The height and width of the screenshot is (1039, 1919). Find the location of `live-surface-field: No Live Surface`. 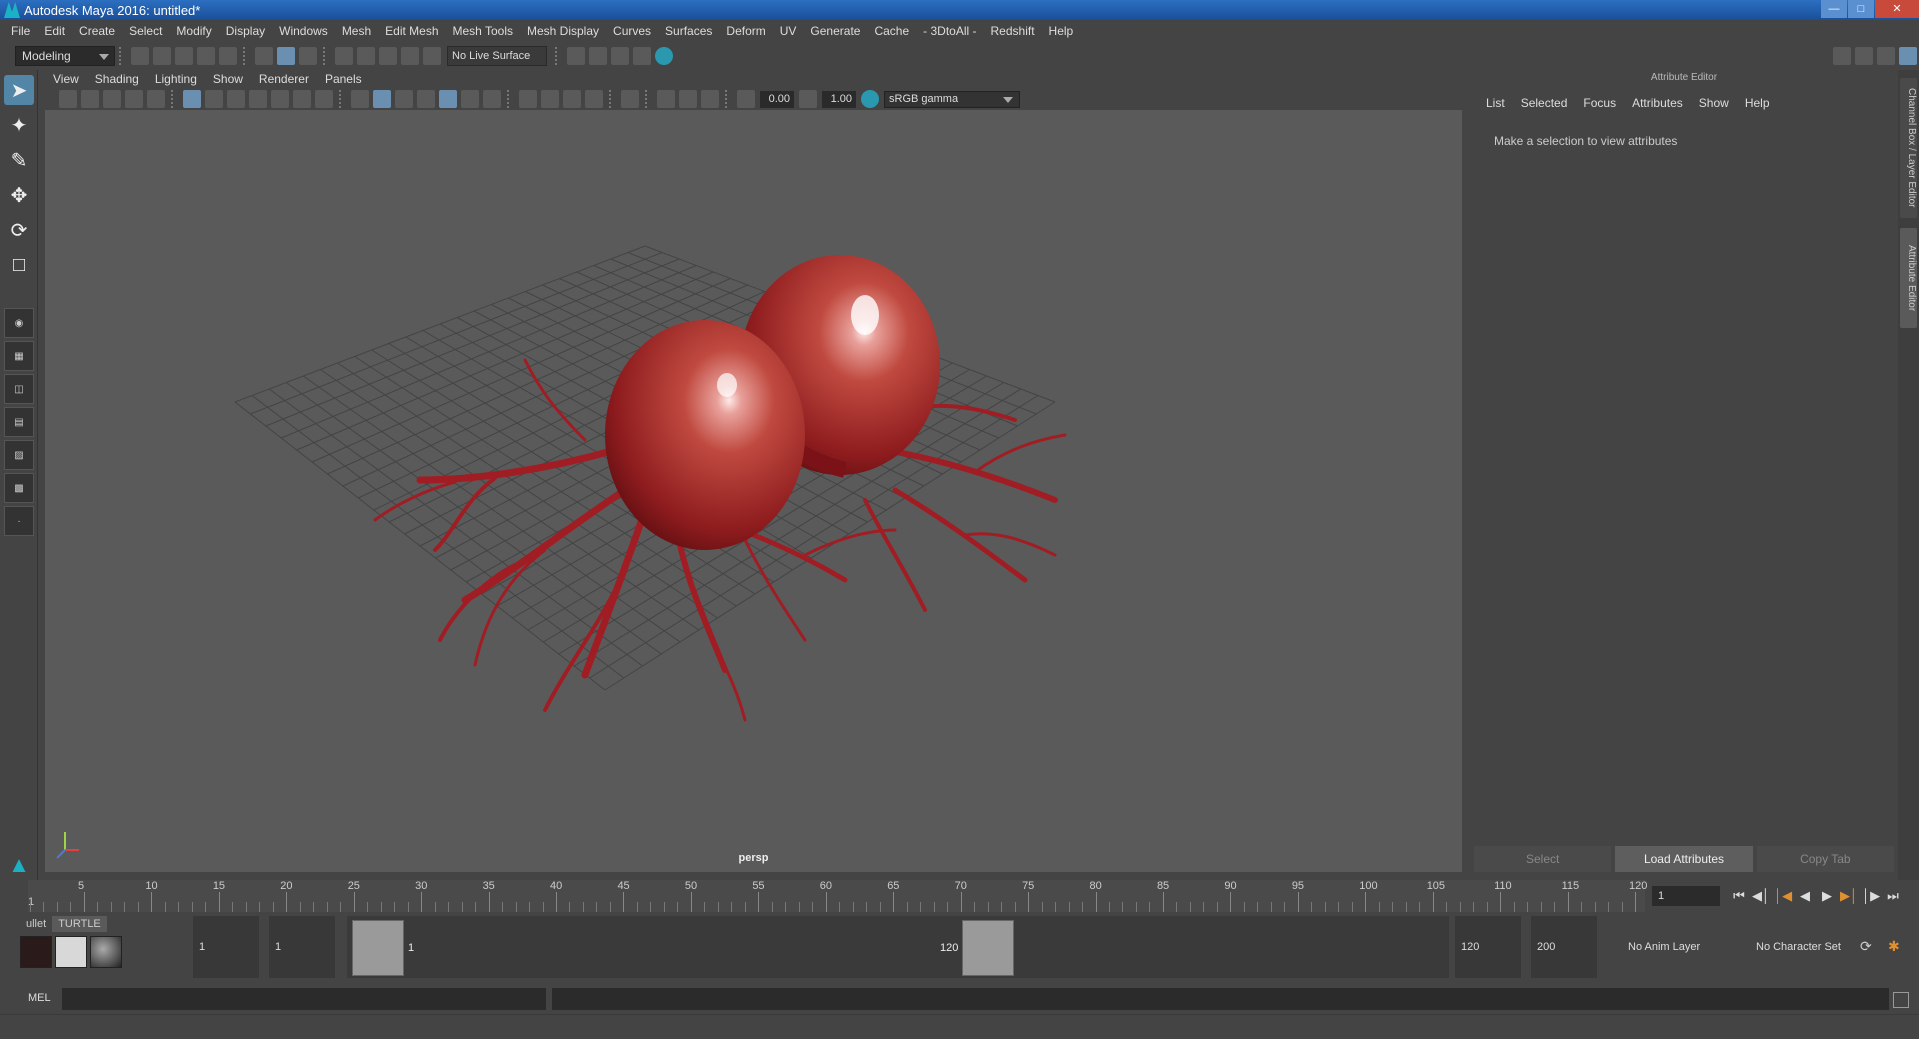

live-surface-field: No Live Surface is located at coordinates (497, 56).